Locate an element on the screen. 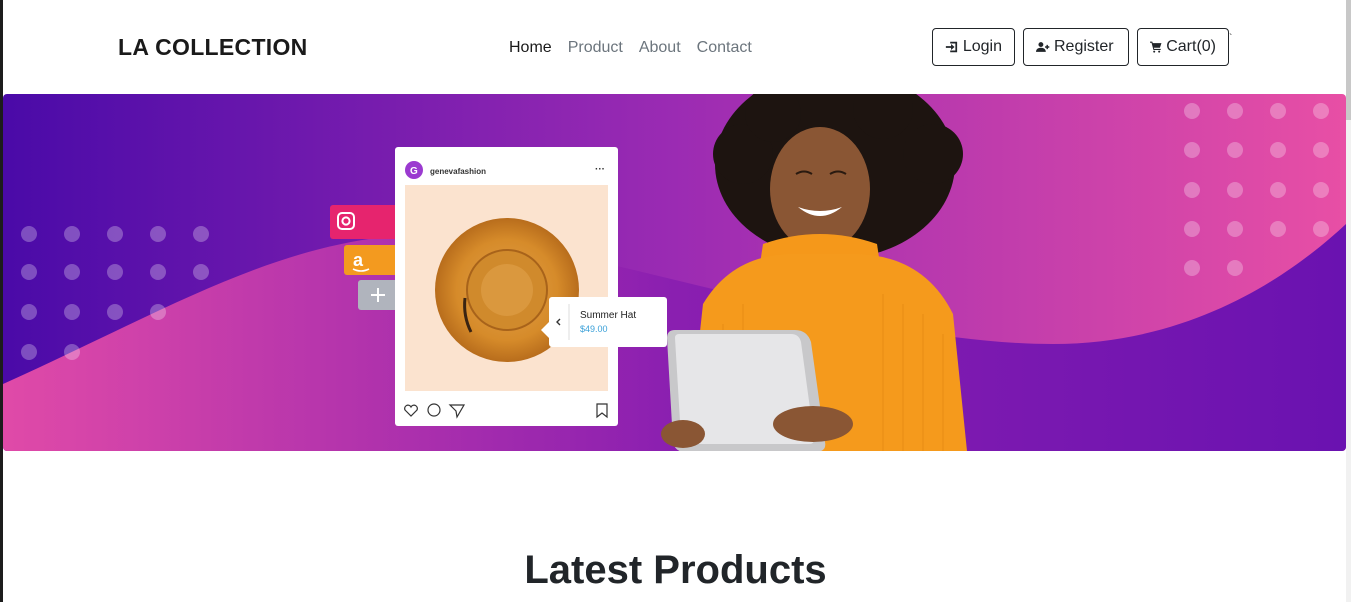 Image resolution: width=1351 pixels, height=602 pixels. latest-products-heading: Latest Products is located at coordinates (675, 570).